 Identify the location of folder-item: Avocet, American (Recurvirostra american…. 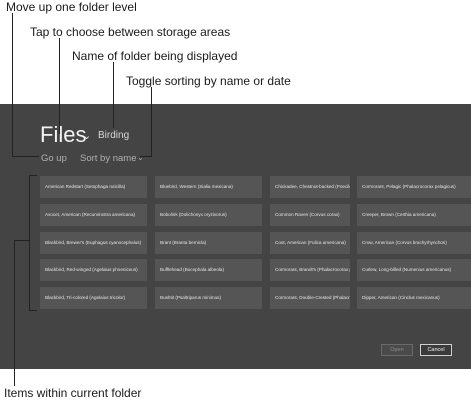
(93, 215).